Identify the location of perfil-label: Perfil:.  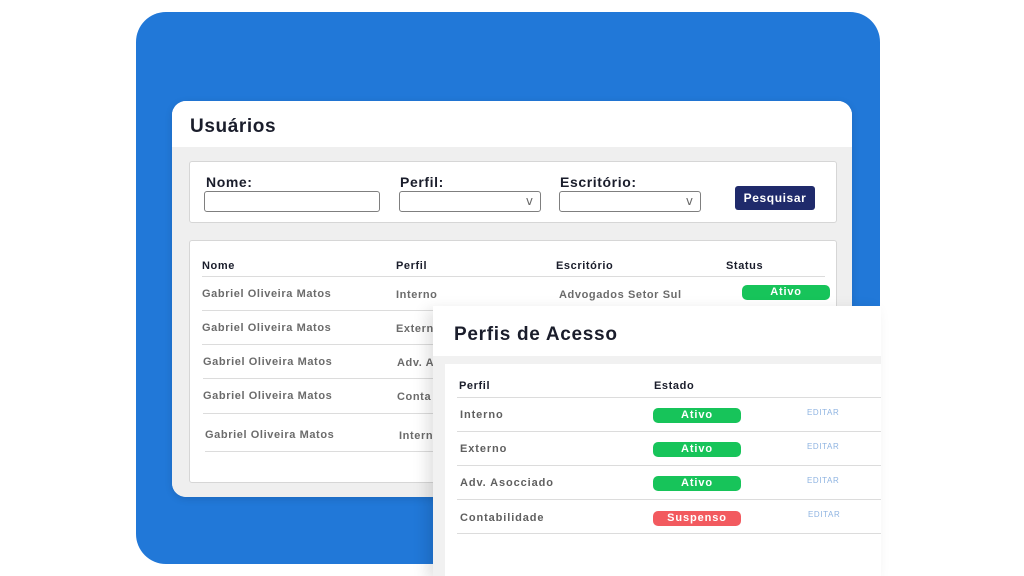
(422, 182).